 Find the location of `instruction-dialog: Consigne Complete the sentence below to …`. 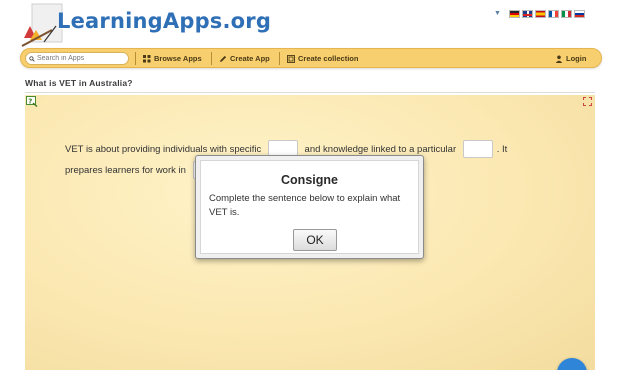

instruction-dialog: Consigne Complete the sentence below to … is located at coordinates (309, 207).